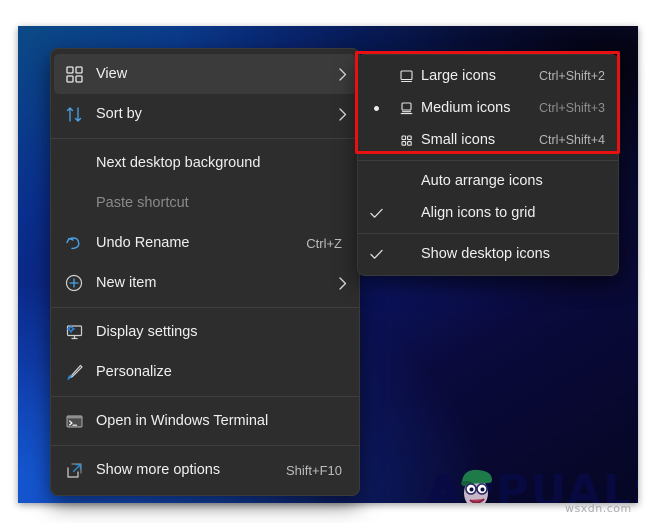 The width and height of the screenshot is (656, 523). Describe the element at coordinates (205, 203) in the screenshot. I see `menu-item-paste-shortcut: Paste shortcut` at that location.